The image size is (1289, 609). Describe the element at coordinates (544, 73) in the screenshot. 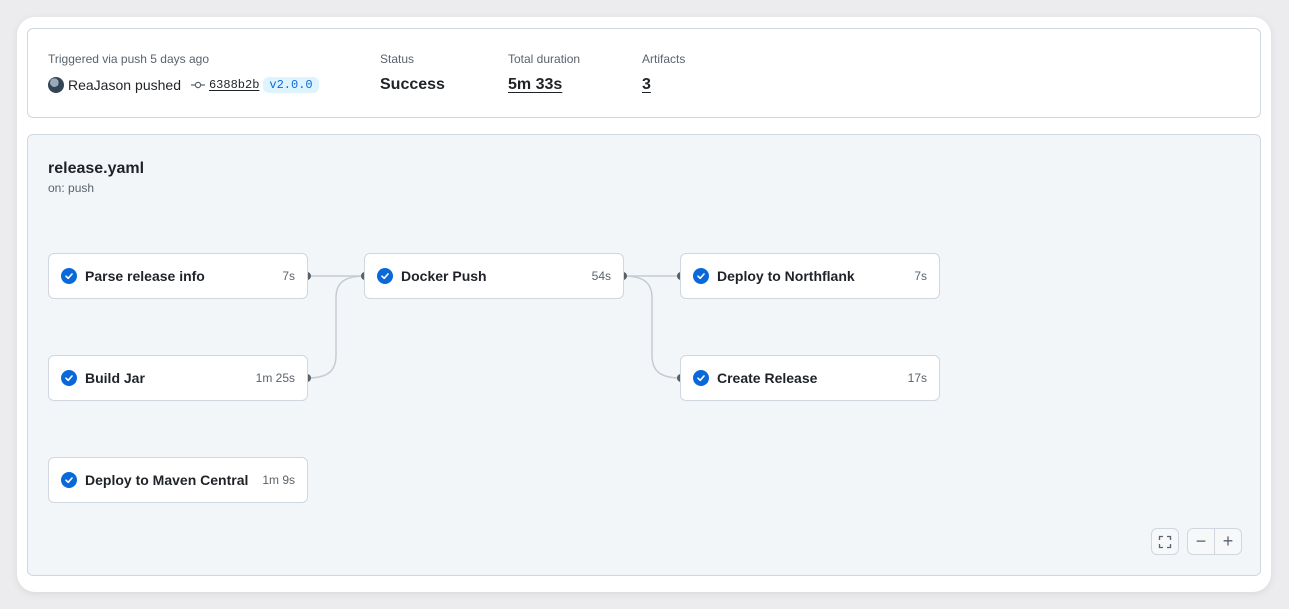

I see `duration-block: Total duration 5m 33s` at that location.